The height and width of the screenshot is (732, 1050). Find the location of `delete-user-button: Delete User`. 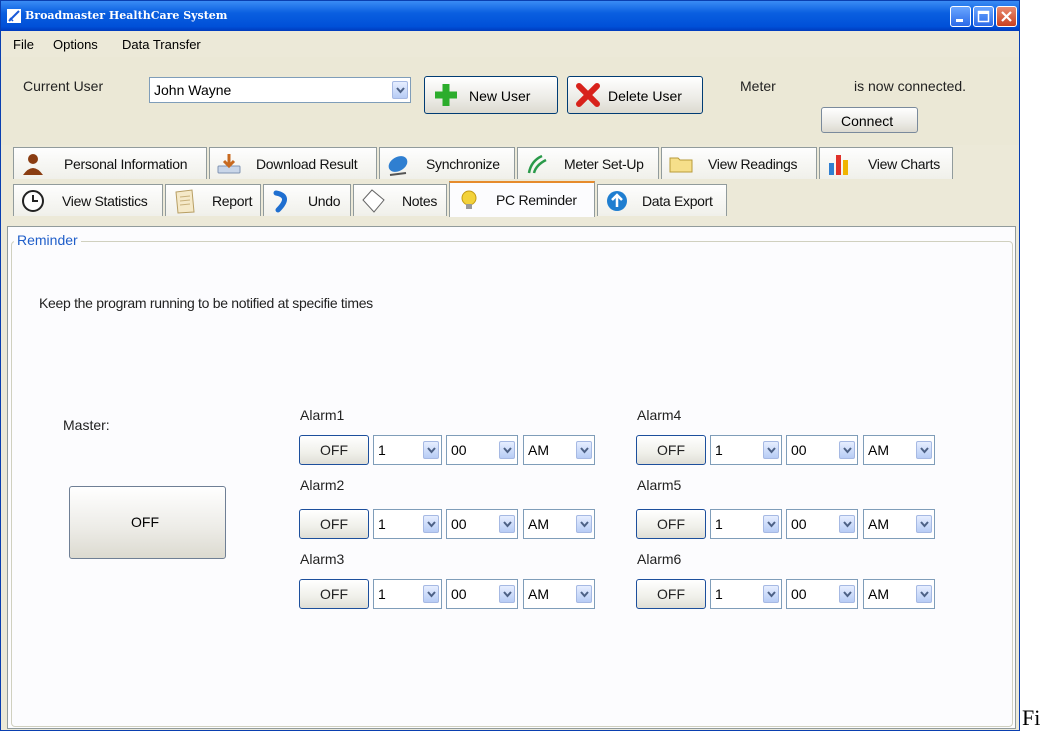

delete-user-button: Delete User is located at coordinates (635, 95).